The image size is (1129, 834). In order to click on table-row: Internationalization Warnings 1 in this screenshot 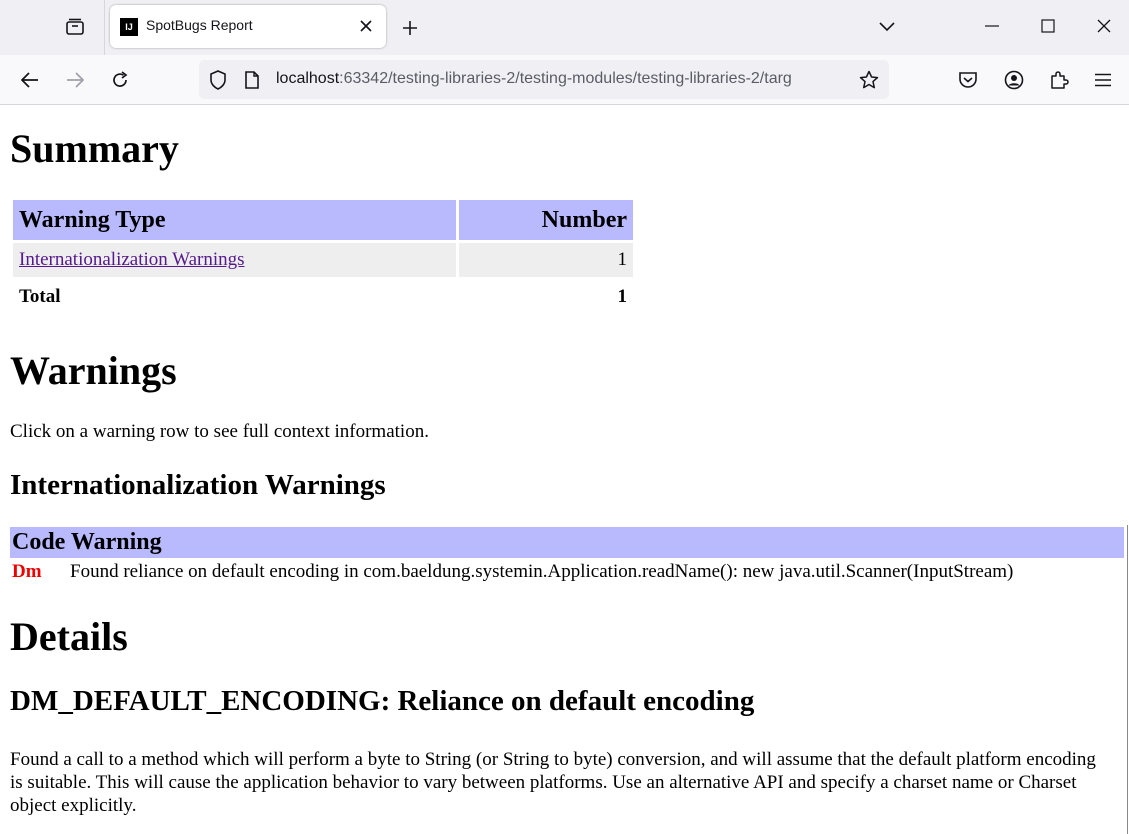, I will do `click(323, 260)`.